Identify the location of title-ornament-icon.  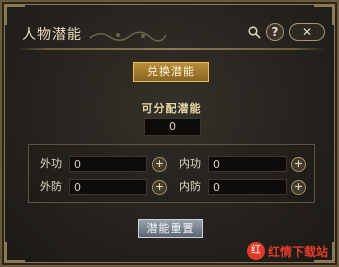
(128, 36).